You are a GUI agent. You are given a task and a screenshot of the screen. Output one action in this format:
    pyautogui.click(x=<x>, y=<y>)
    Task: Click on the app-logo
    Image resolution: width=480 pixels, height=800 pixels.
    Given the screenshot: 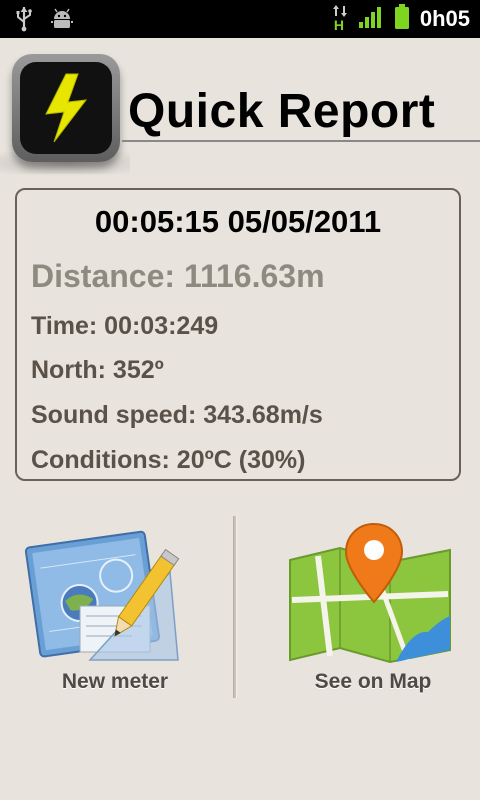 What is the action you would take?
    pyautogui.click(x=66, y=108)
    